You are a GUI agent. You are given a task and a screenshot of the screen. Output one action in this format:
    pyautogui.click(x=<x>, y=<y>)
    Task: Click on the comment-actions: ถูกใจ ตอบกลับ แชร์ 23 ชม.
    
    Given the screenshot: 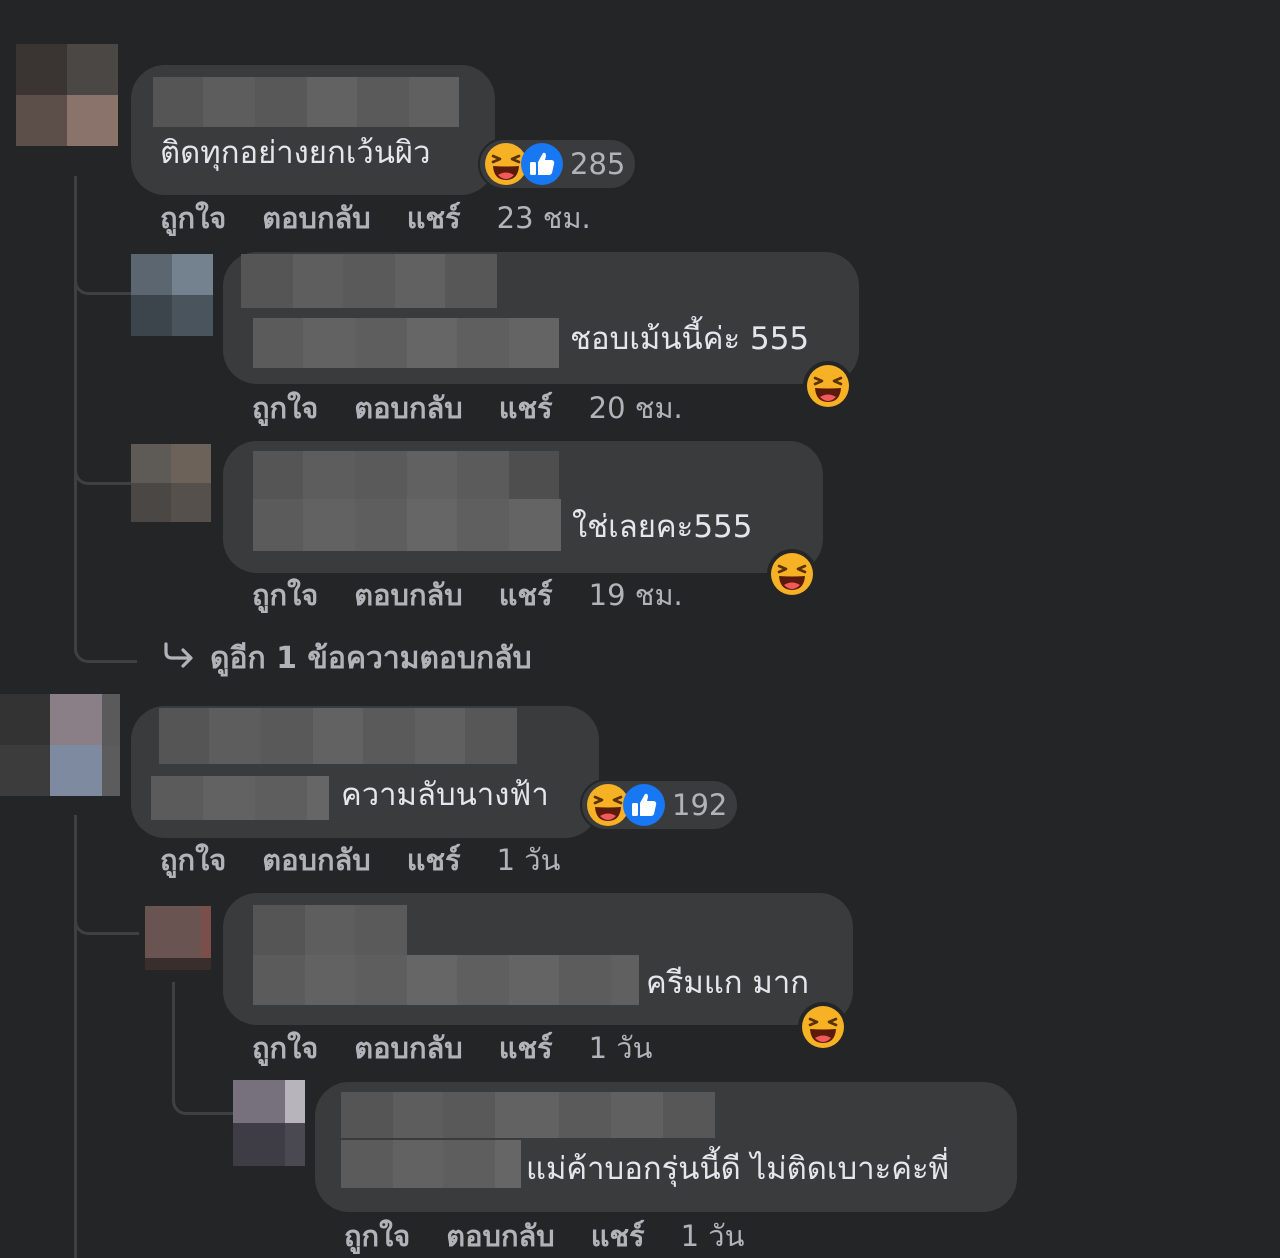 What is the action you would take?
    pyautogui.click(x=375, y=218)
    